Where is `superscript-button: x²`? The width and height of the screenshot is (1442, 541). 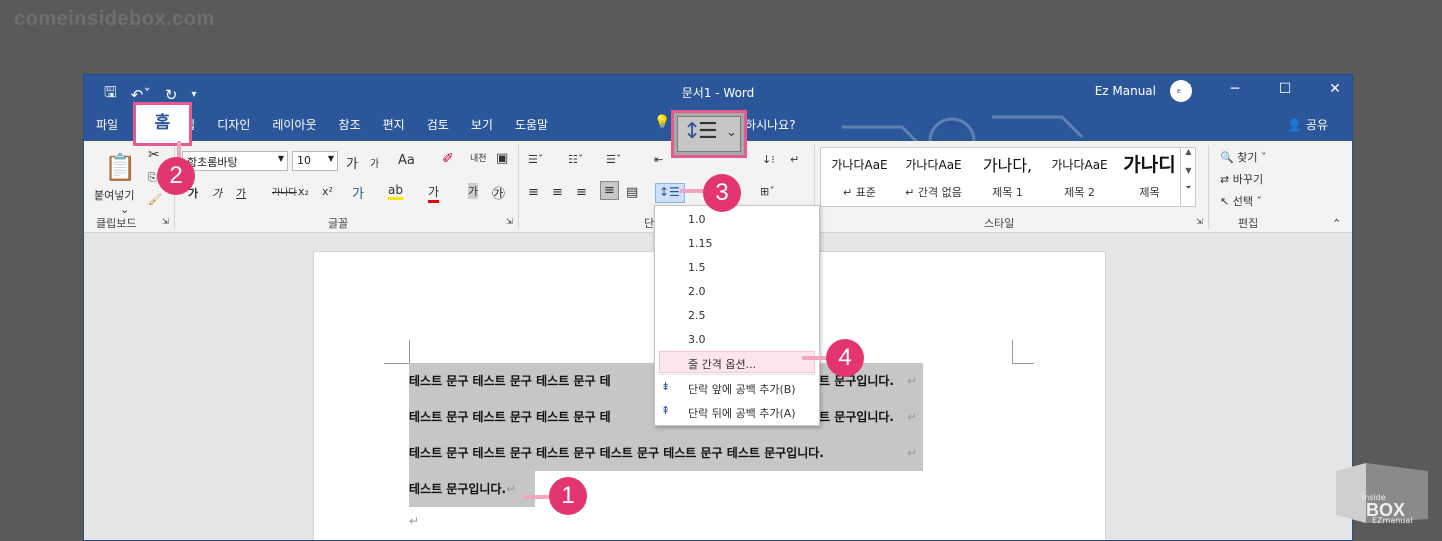 superscript-button: x² is located at coordinates (327, 191).